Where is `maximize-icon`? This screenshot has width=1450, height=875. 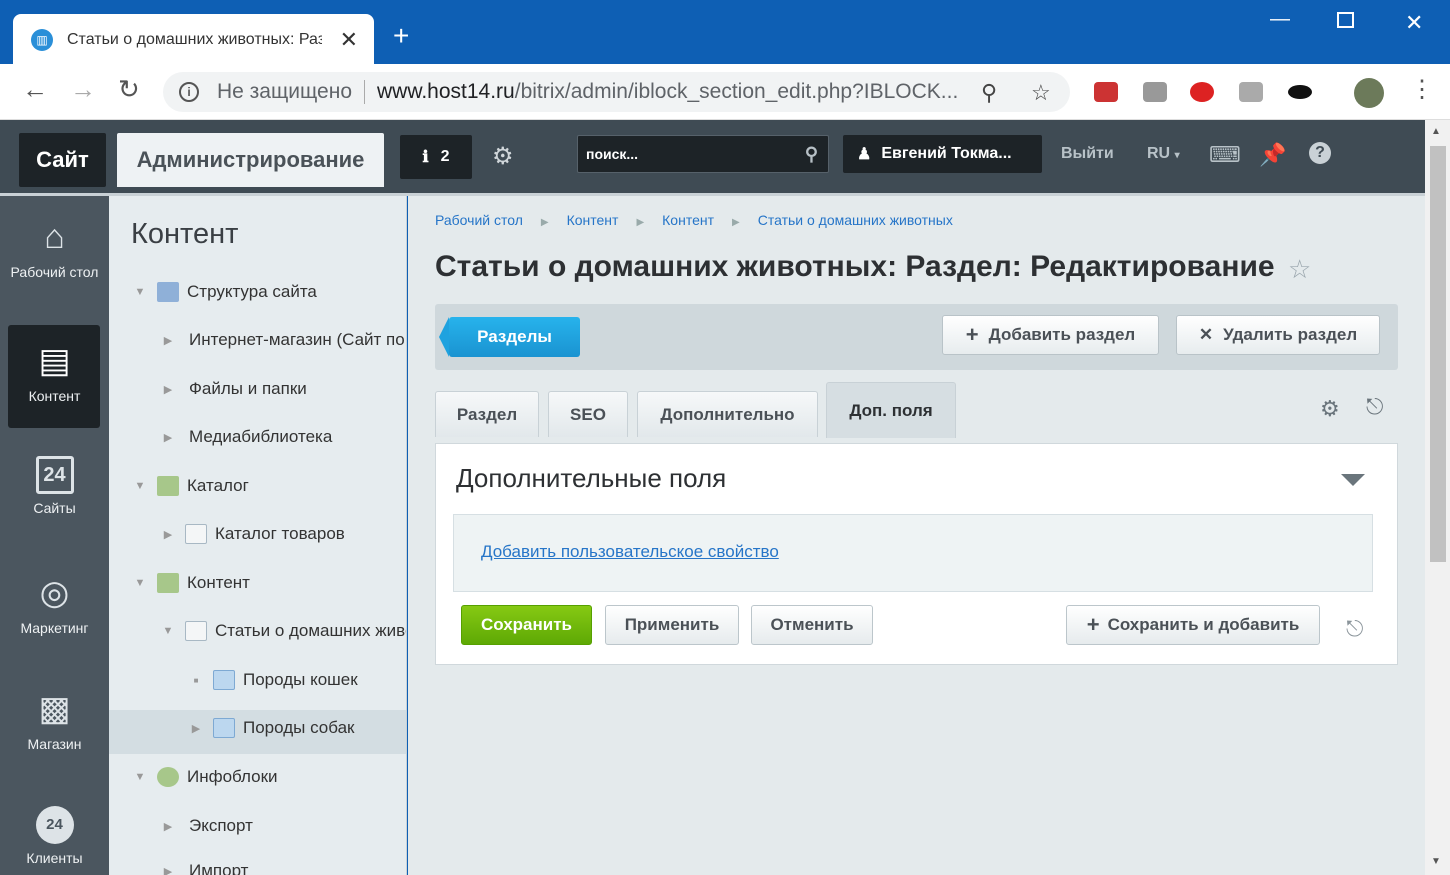 maximize-icon is located at coordinates (1345, 20).